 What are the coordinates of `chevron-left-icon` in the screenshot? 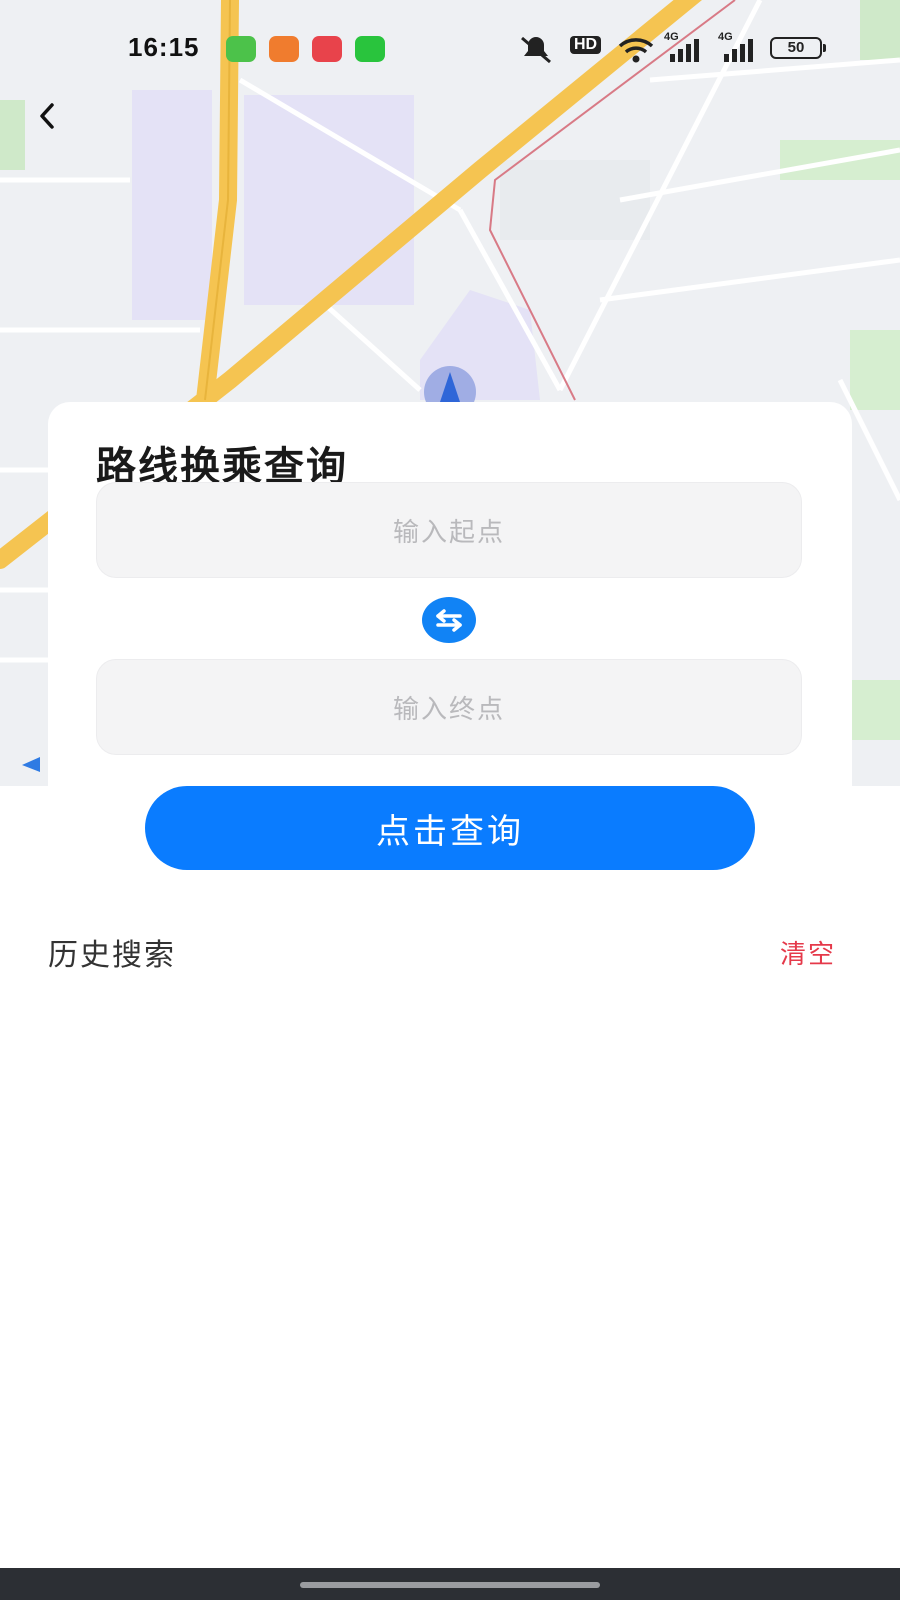 It's located at (47, 116).